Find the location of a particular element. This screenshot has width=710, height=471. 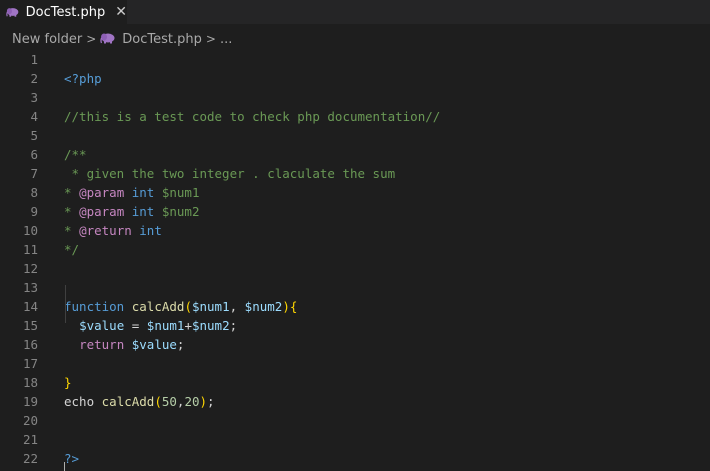

breadcrumb-file-label: DocTest.php is located at coordinates (162, 39).